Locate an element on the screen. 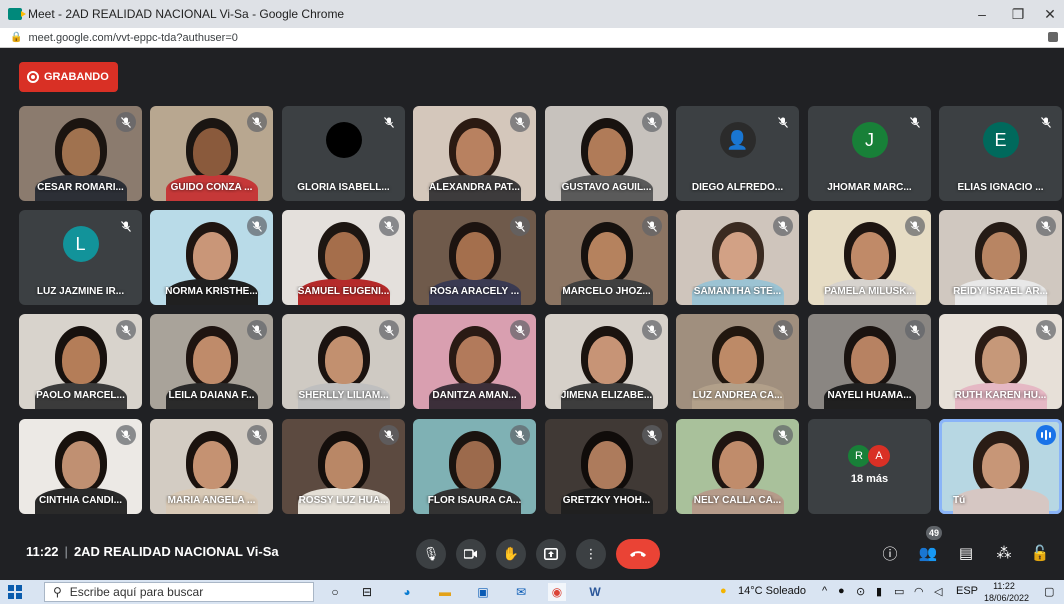 The width and height of the screenshot is (1064, 604). activities-button: ⁂ is located at coordinates (1004, 553).